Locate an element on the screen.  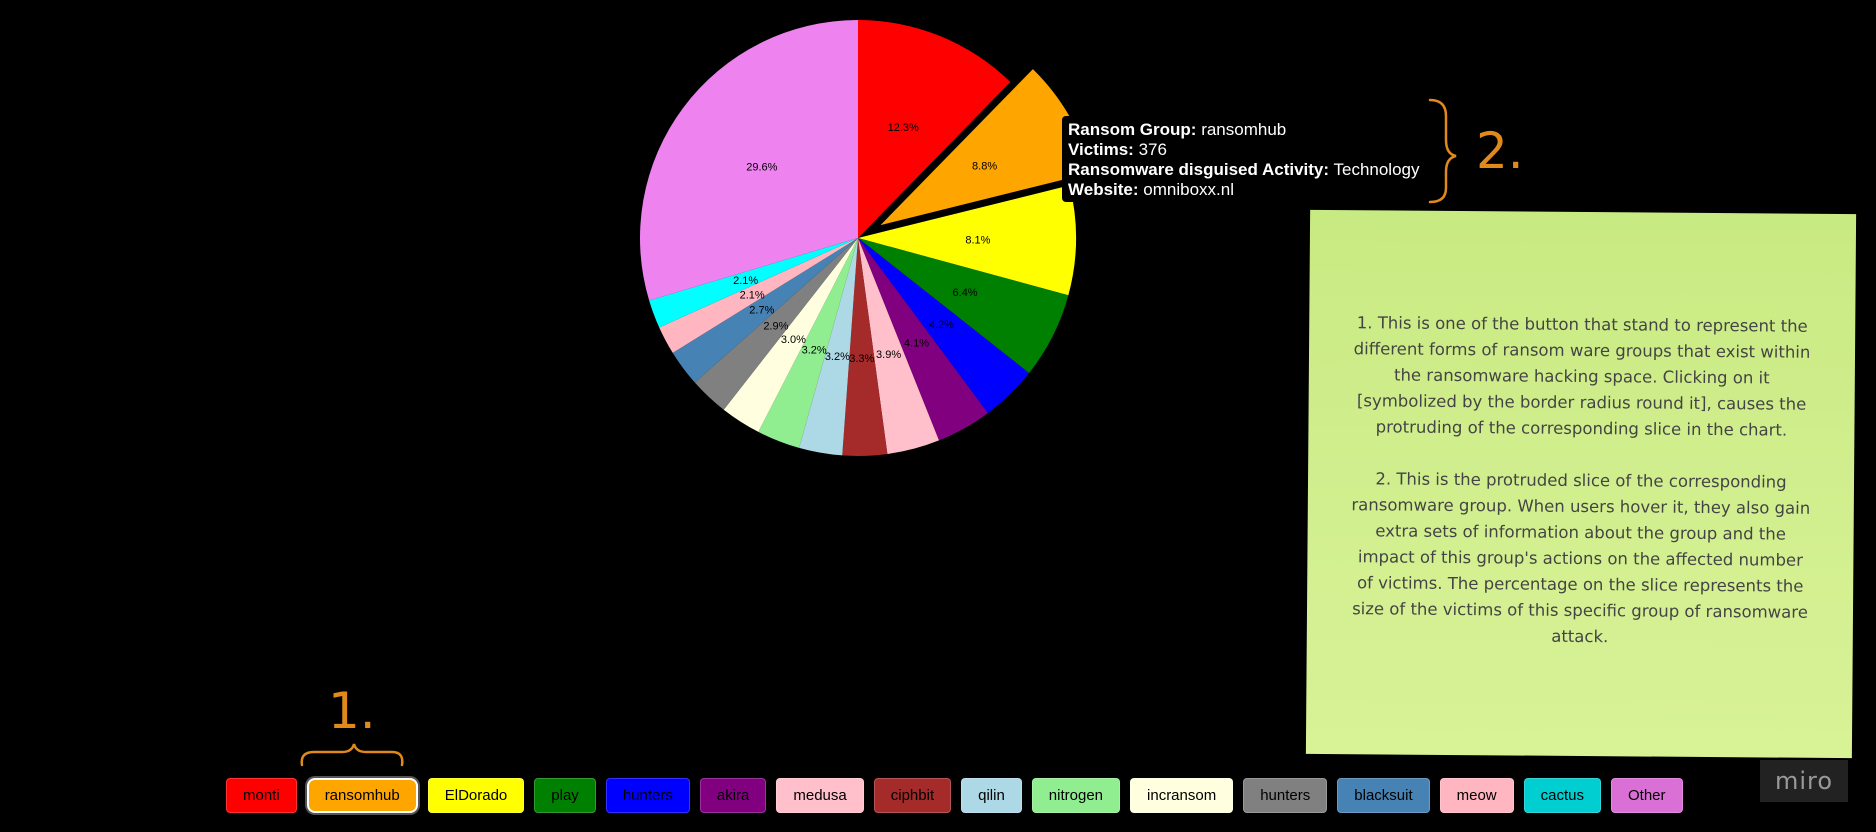
legend-button-nitrogen: nitrogen is located at coordinates (1076, 795).